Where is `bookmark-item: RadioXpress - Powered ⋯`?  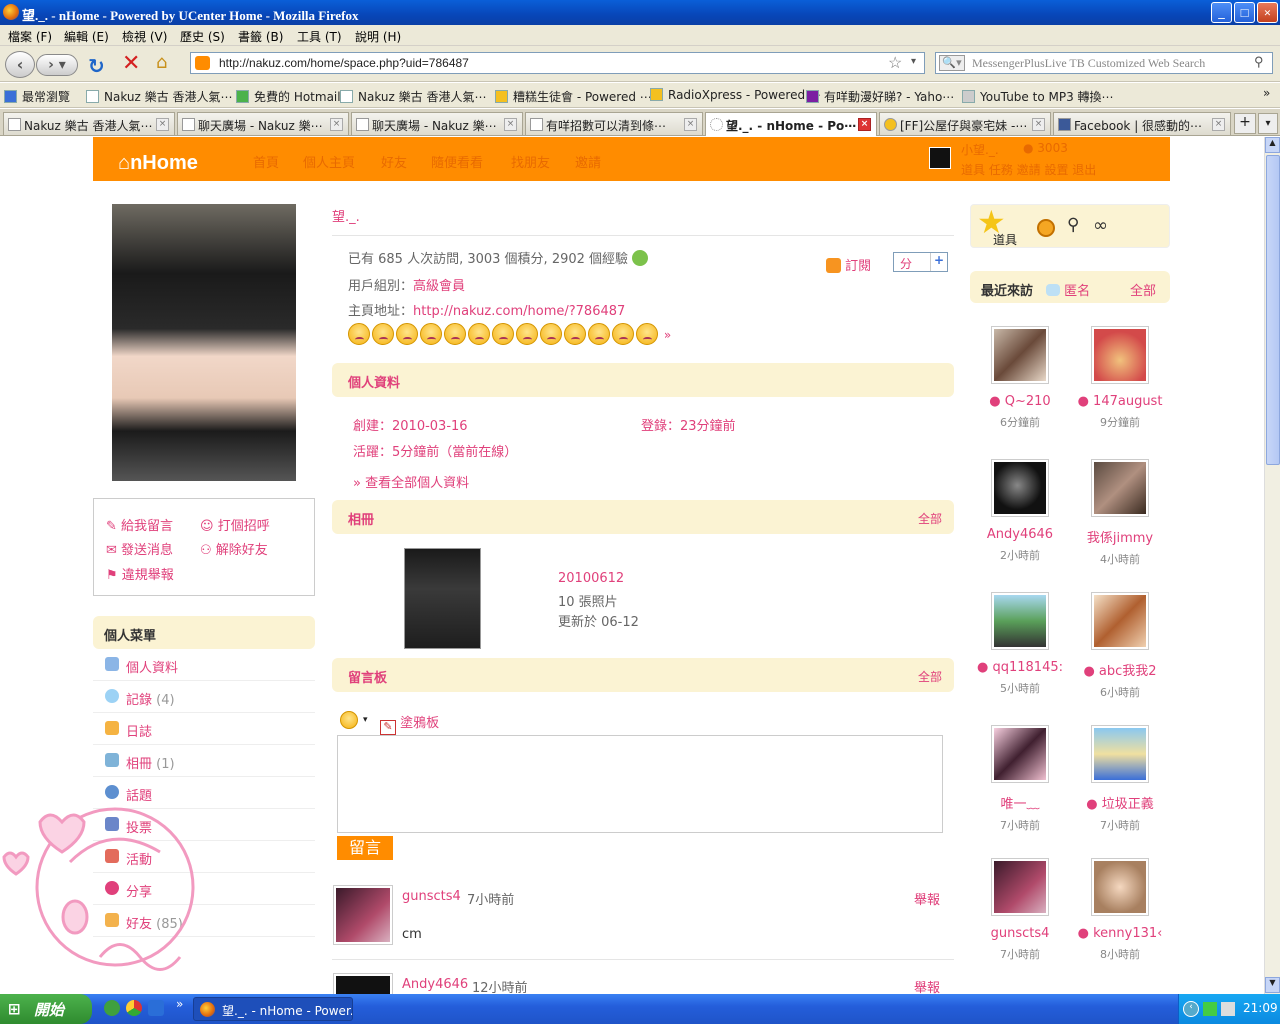
bookmark-item: RadioXpress - Powered ⋯ is located at coordinates (735, 95).